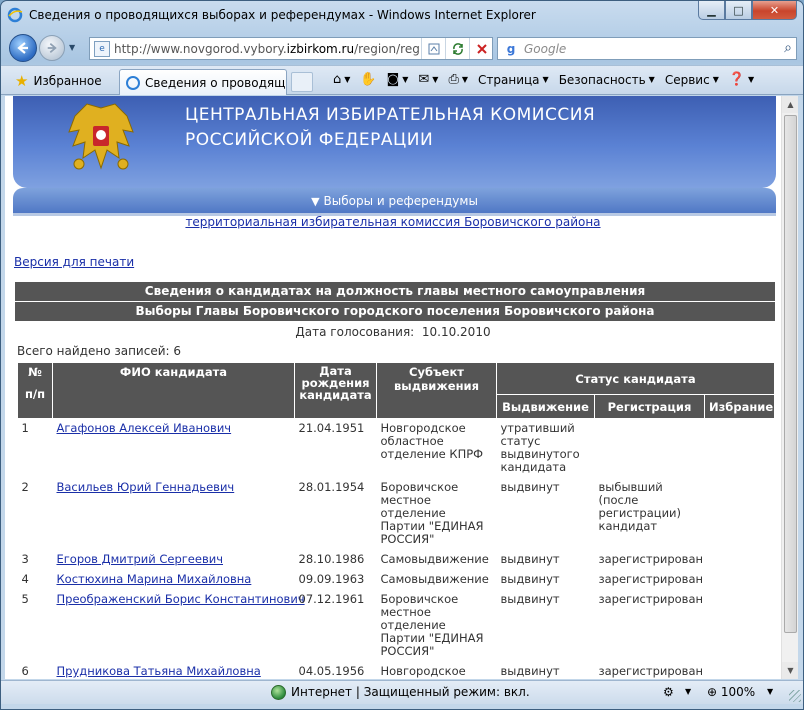 The height and width of the screenshot is (710, 804). I want to click on refresh-icon, so click(457, 48).